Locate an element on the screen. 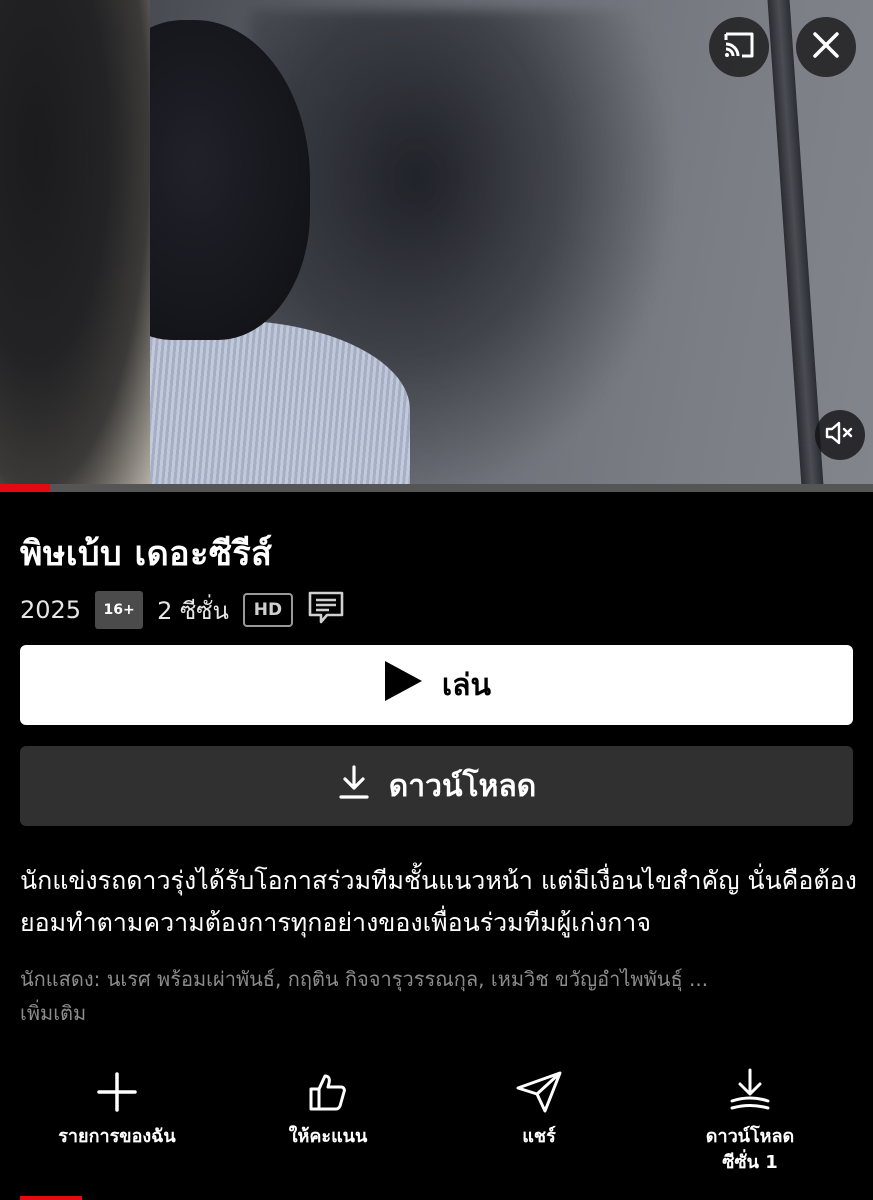 The height and width of the screenshot is (1200, 873). play-label: เล่น is located at coordinates (466, 685).